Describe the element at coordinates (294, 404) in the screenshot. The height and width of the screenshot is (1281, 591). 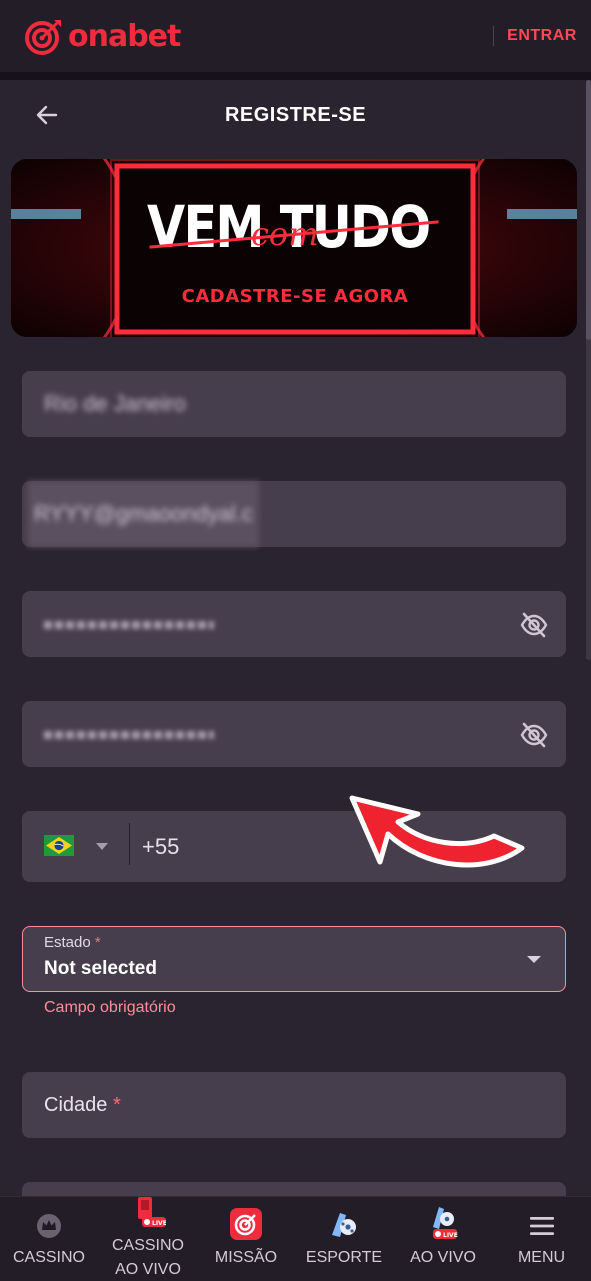
I see `name-input: Rio de Janeiro` at that location.